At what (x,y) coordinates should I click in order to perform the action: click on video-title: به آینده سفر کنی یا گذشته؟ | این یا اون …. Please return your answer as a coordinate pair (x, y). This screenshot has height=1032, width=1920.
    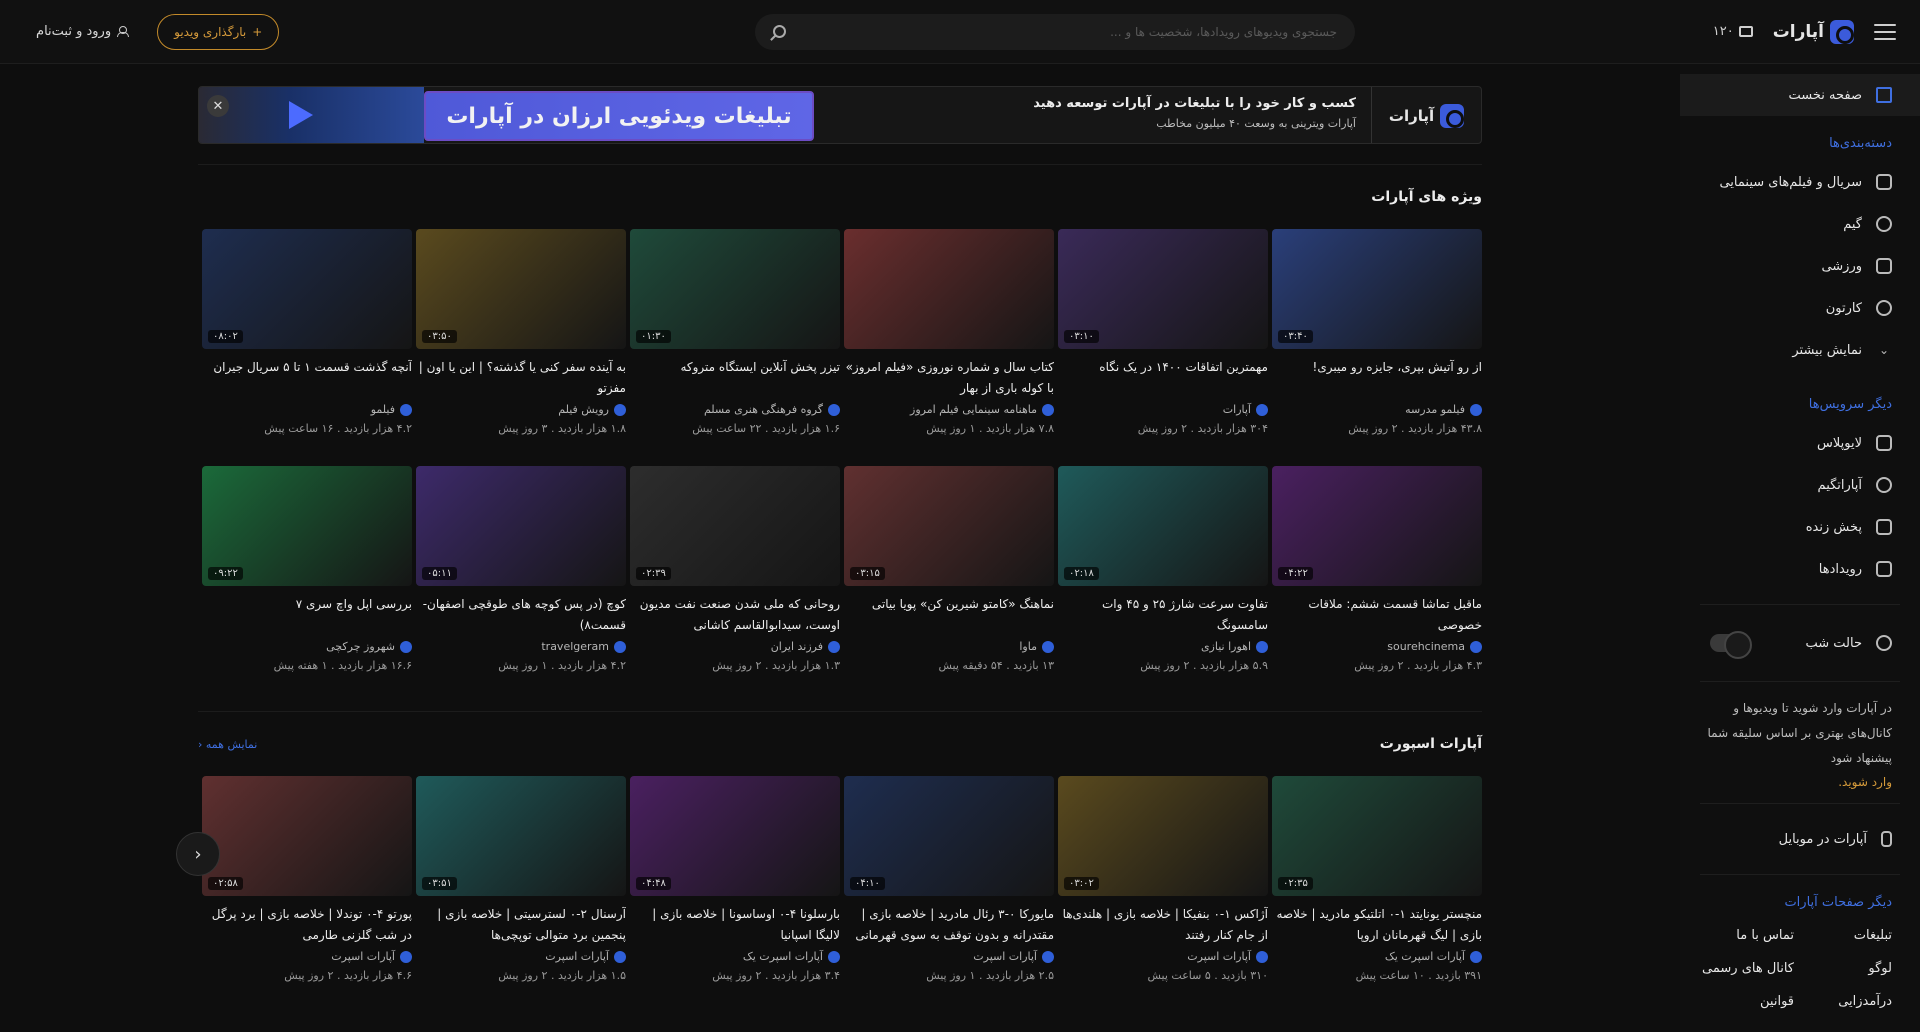
    Looking at the image, I should click on (521, 378).